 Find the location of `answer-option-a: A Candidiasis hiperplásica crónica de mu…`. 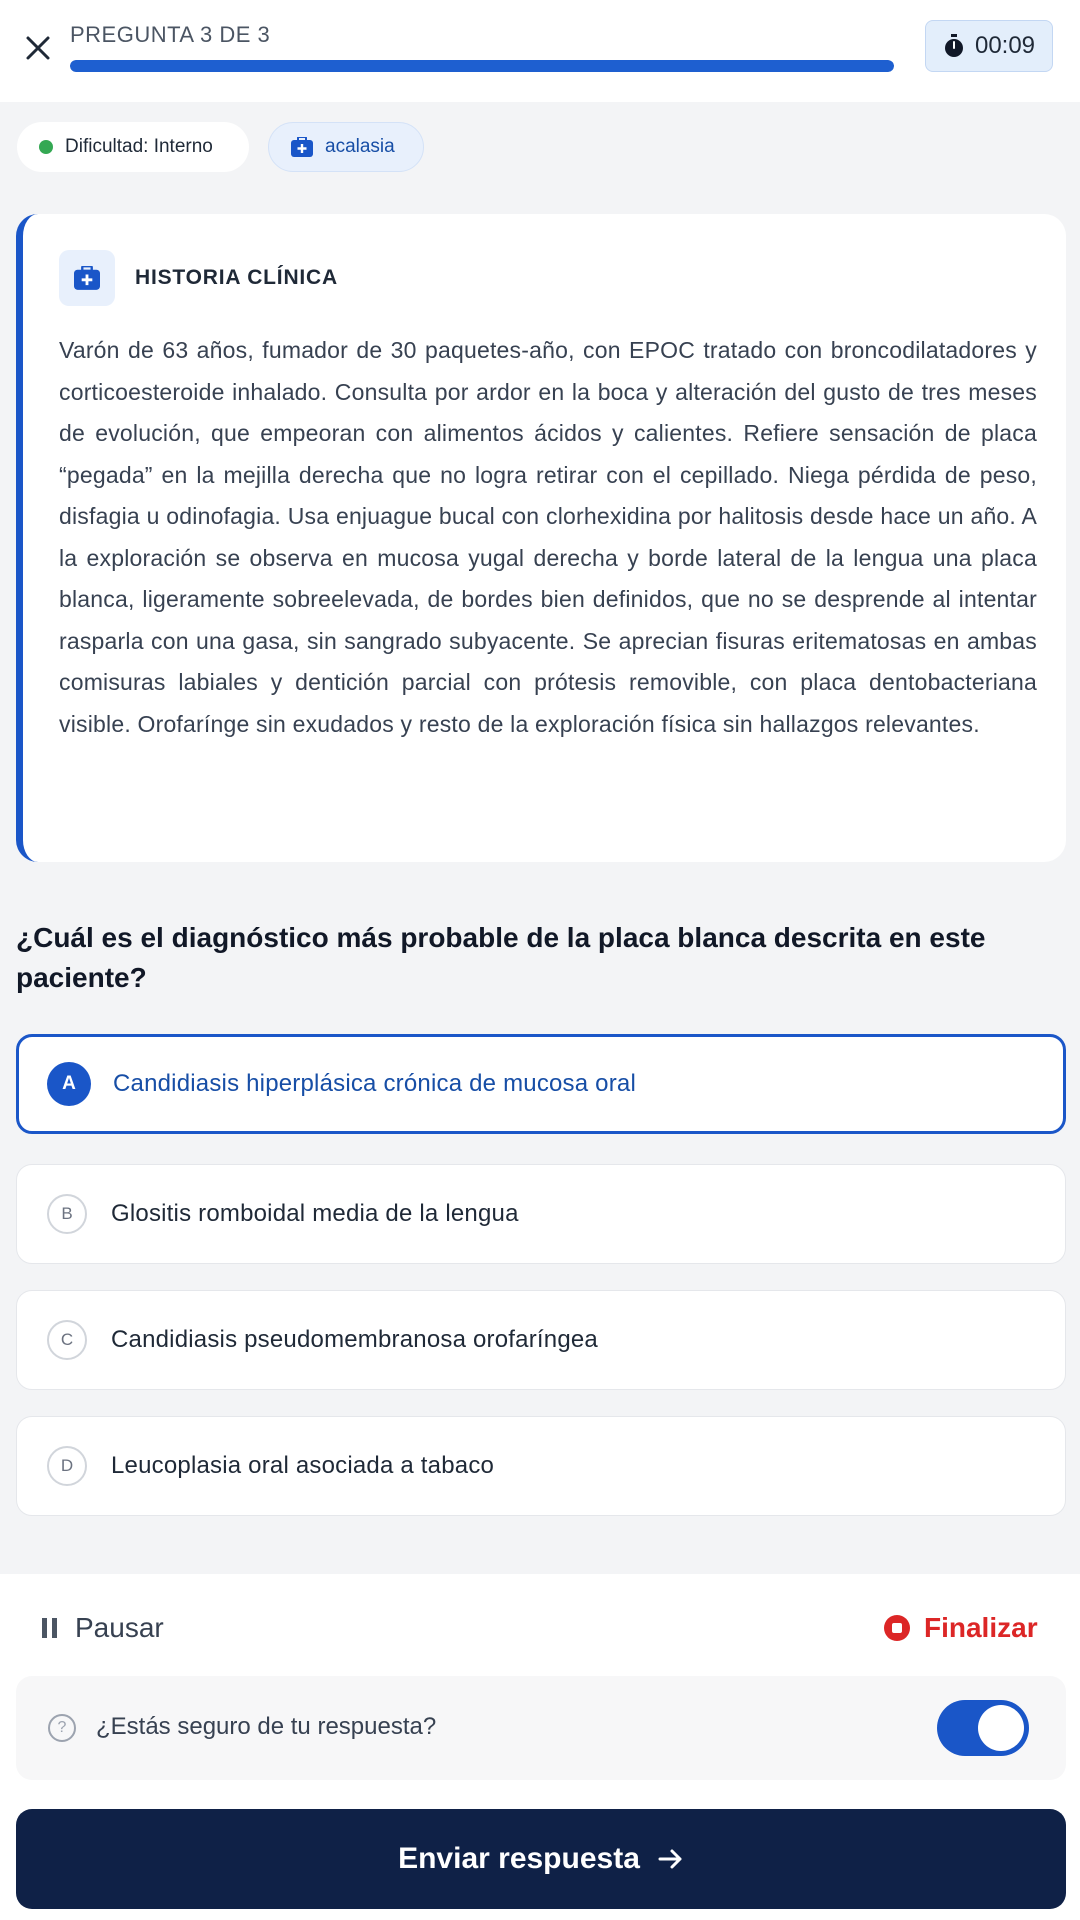

answer-option-a: A Candidiasis hiperplásica crónica de mu… is located at coordinates (541, 1084).